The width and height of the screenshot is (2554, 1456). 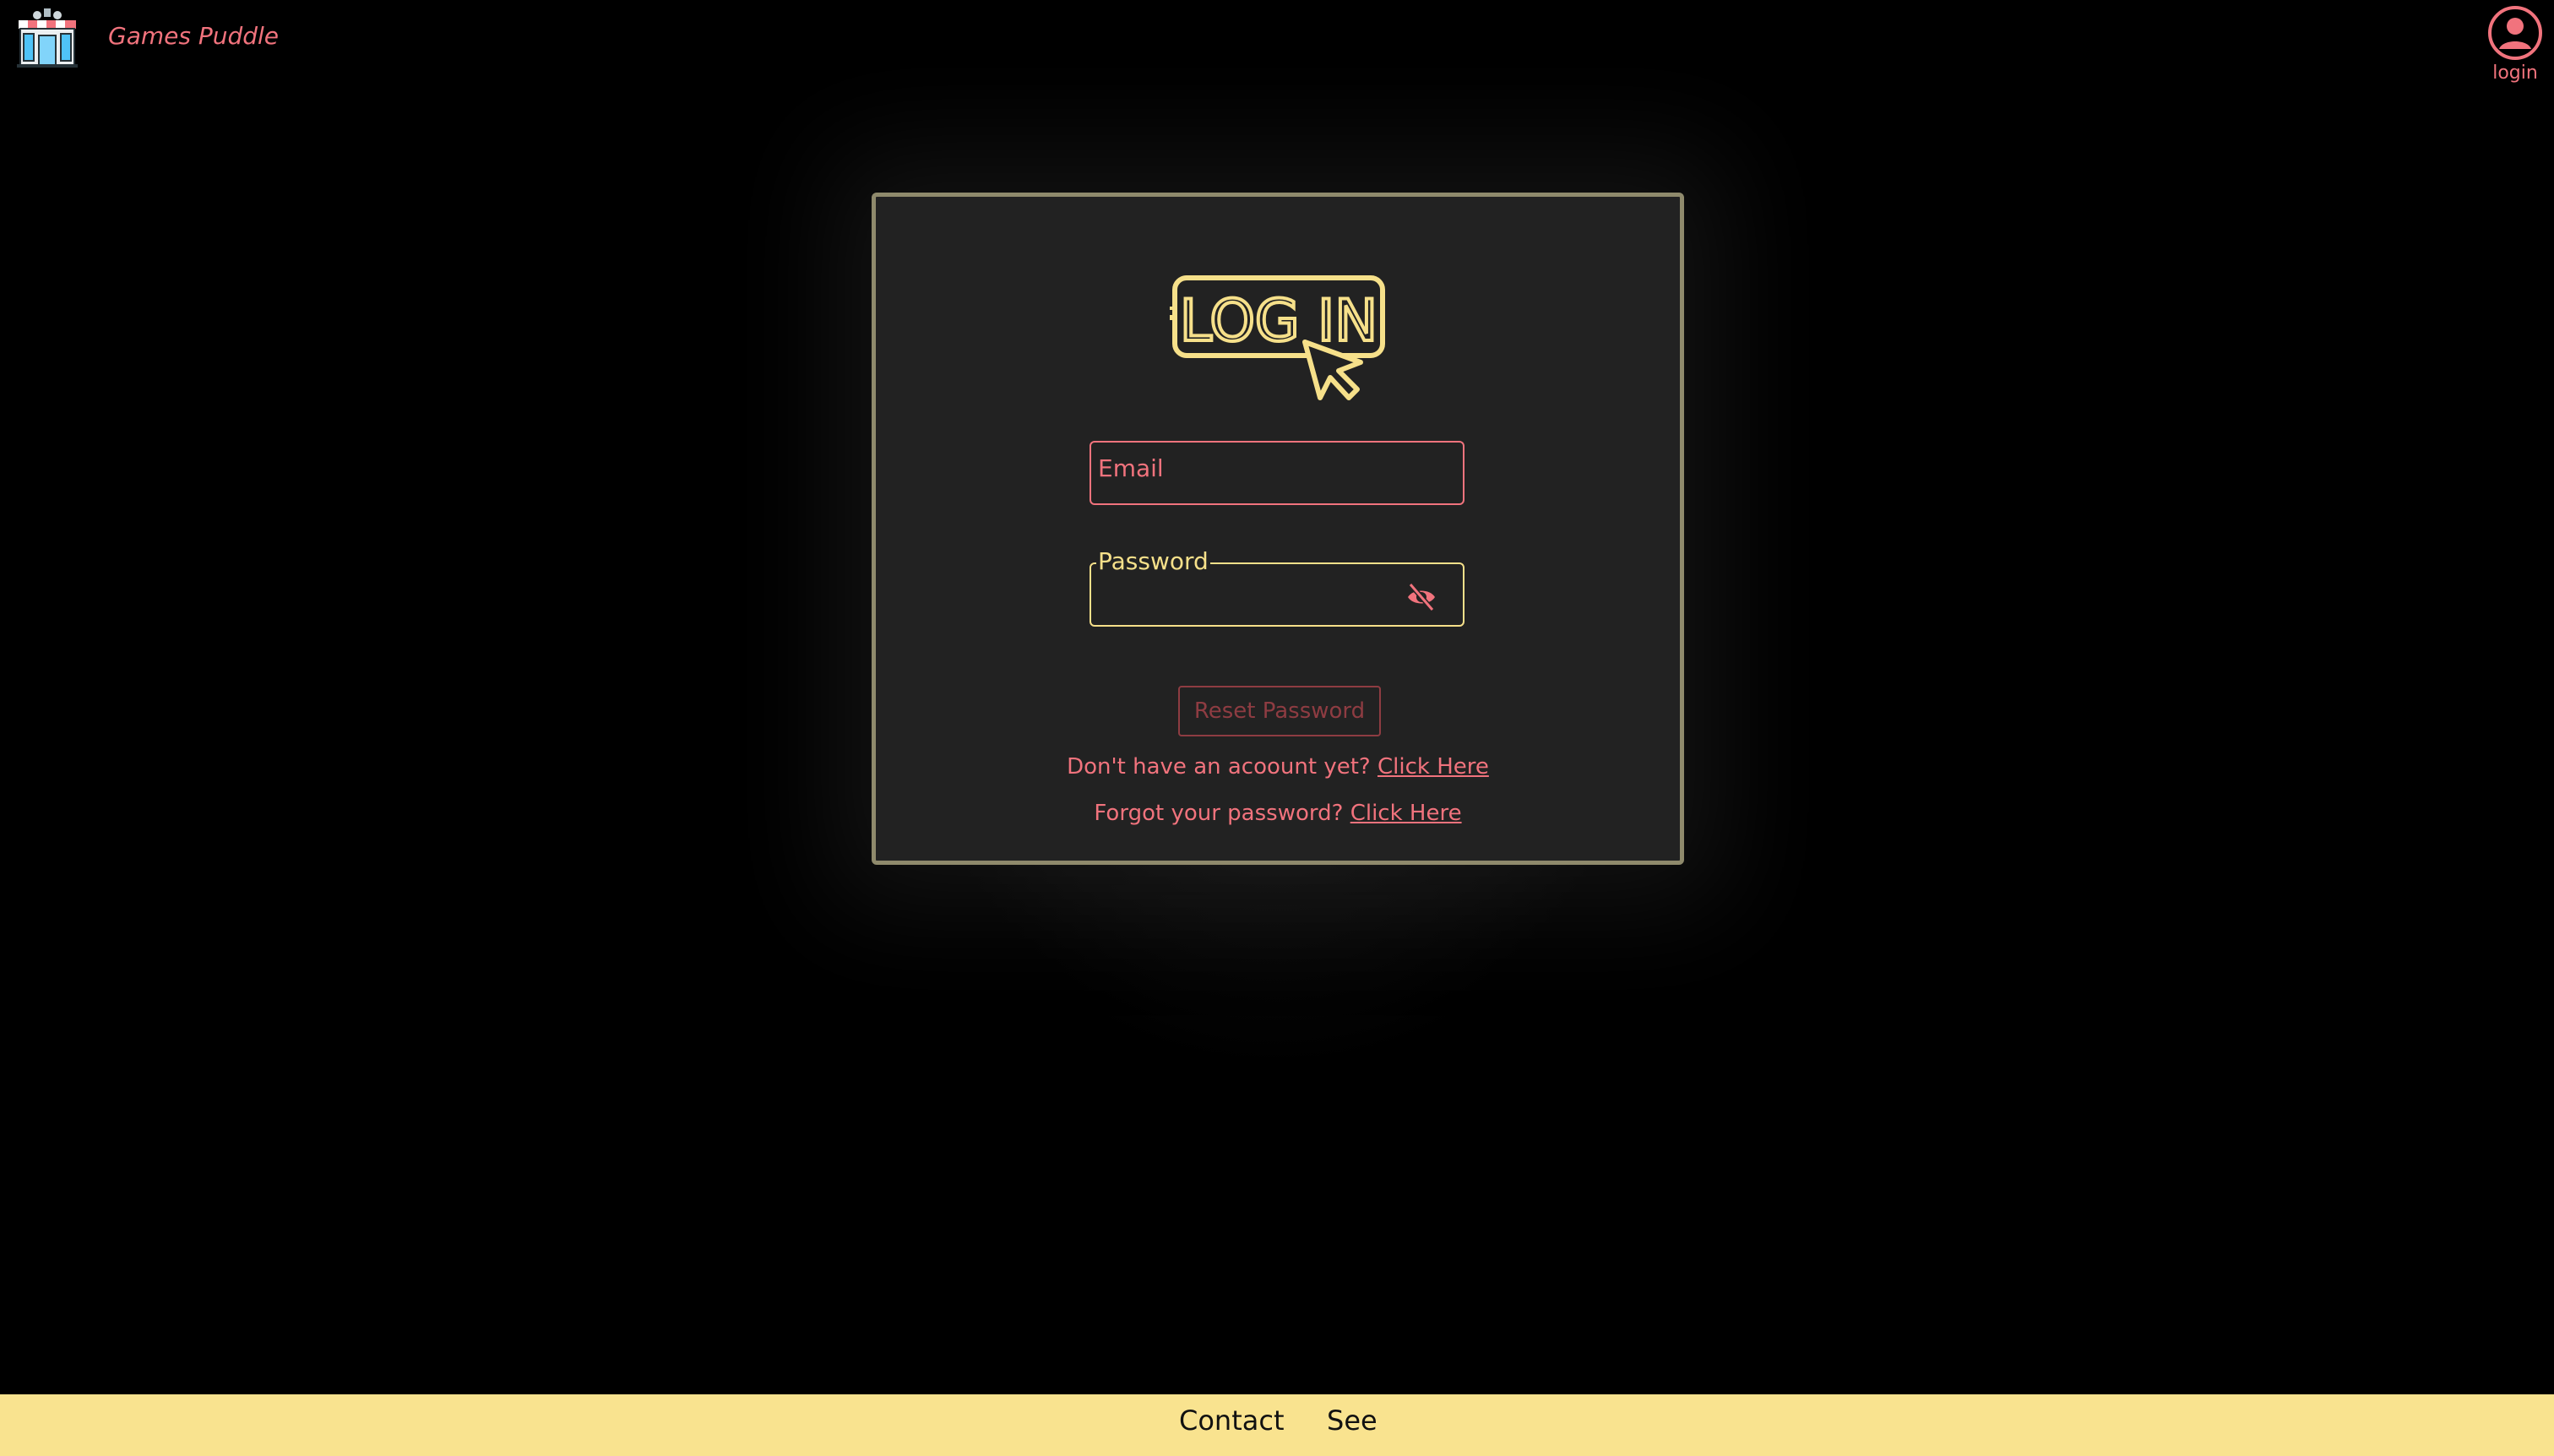 I want to click on login-button: login, so click(x=2515, y=44).